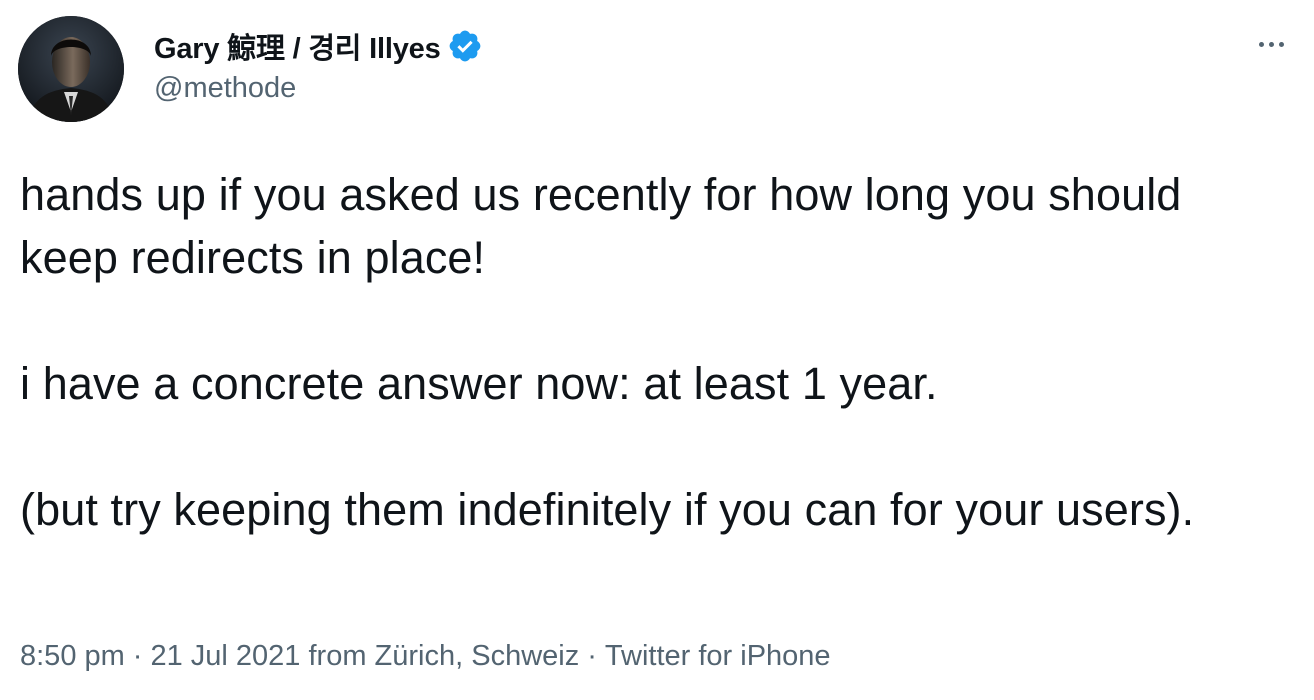  Describe the element at coordinates (225, 88) in the screenshot. I see `author-handle: @methode` at that location.